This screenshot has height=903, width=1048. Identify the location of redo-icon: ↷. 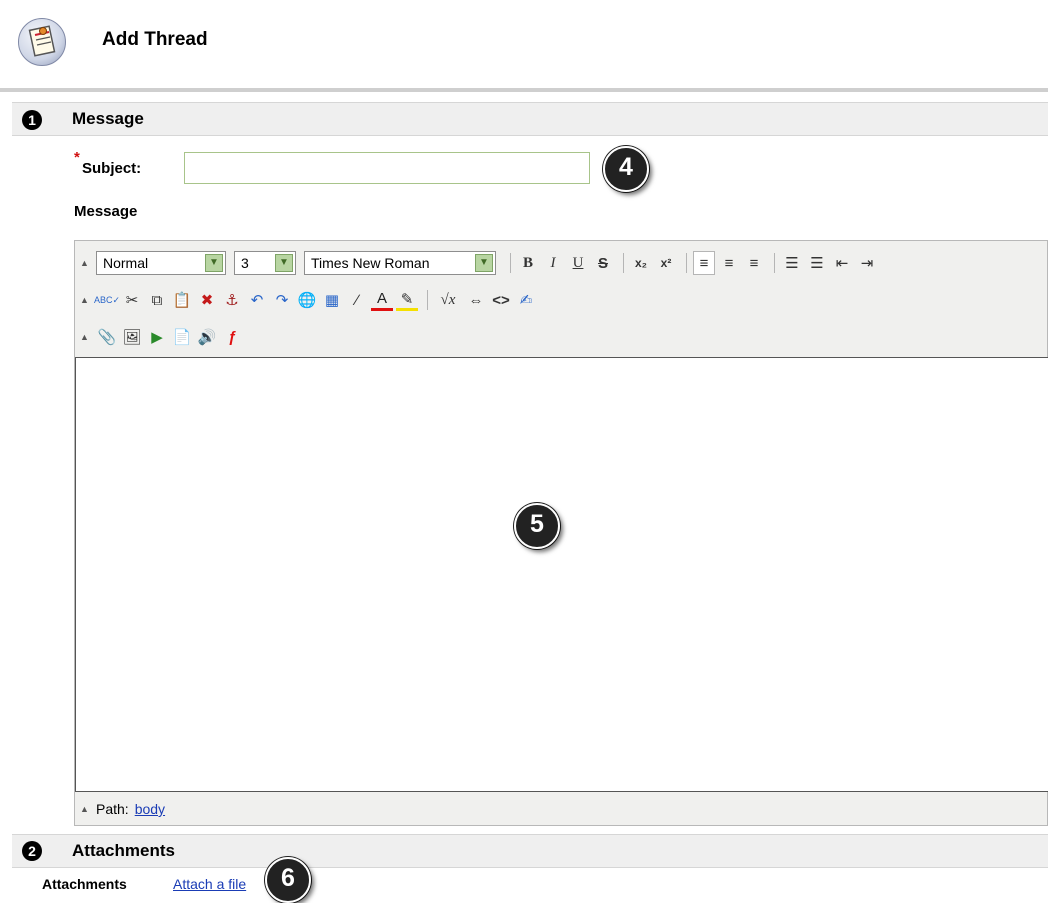
(282, 300).